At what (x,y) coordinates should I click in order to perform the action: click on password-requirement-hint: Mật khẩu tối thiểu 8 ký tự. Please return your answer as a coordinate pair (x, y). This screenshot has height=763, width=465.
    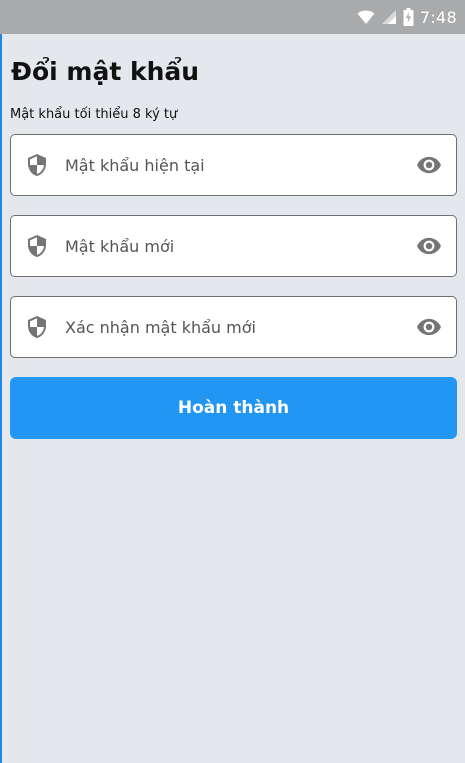
    Looking at the image, I should click on (94, 114).